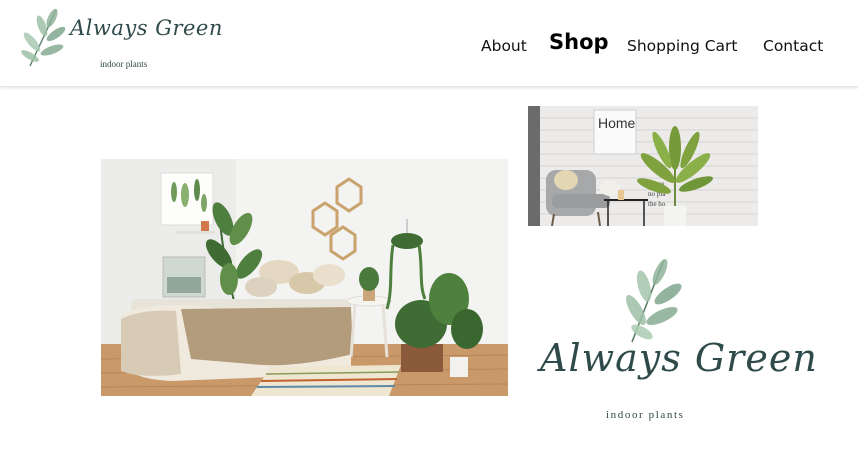  What do you see at coordinates (645, 415) in the screenshot?
I see `brand-tagline-large: indoor plants` at bounding box center [645, 415].